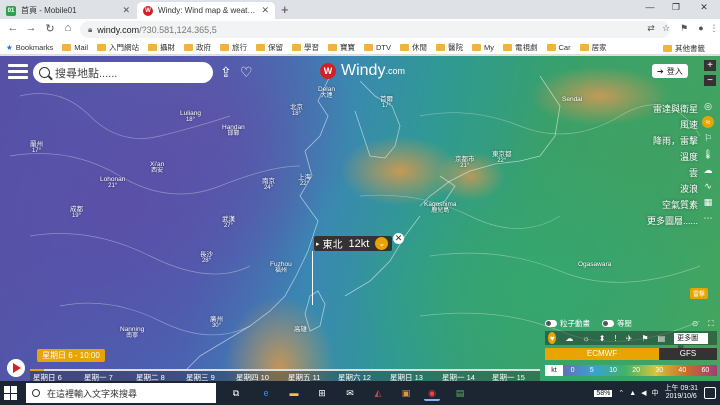 The image size is (720, 405). Describe the element at coordinates (197, 47) in the screenshot. I see `bookmark-folder: 政府` at that location.